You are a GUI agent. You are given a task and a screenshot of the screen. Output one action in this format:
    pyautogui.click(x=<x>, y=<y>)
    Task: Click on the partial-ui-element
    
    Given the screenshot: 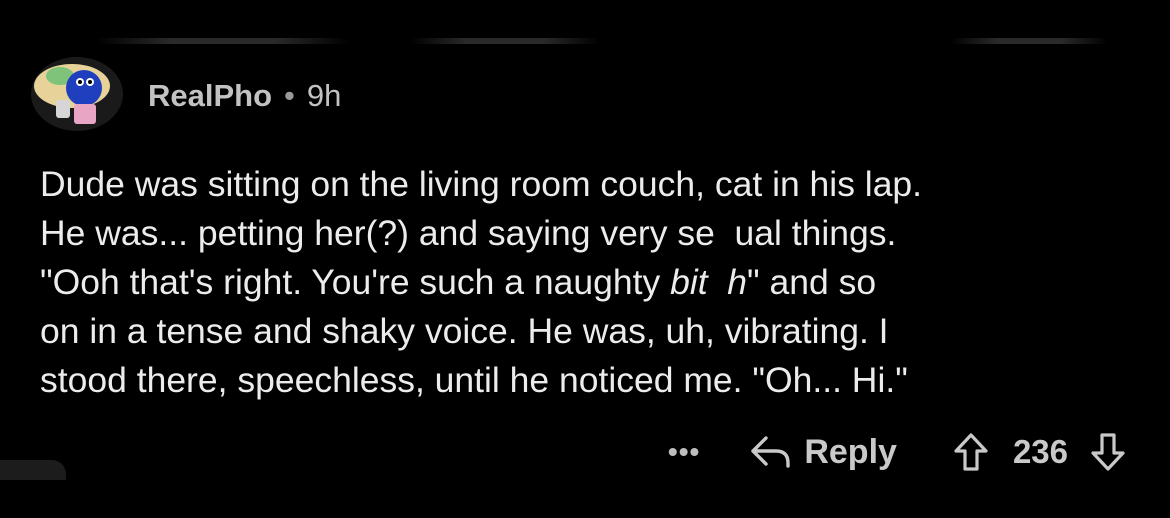 What is the action you would take?
    pyautogui.click(x=33, y=470)
    